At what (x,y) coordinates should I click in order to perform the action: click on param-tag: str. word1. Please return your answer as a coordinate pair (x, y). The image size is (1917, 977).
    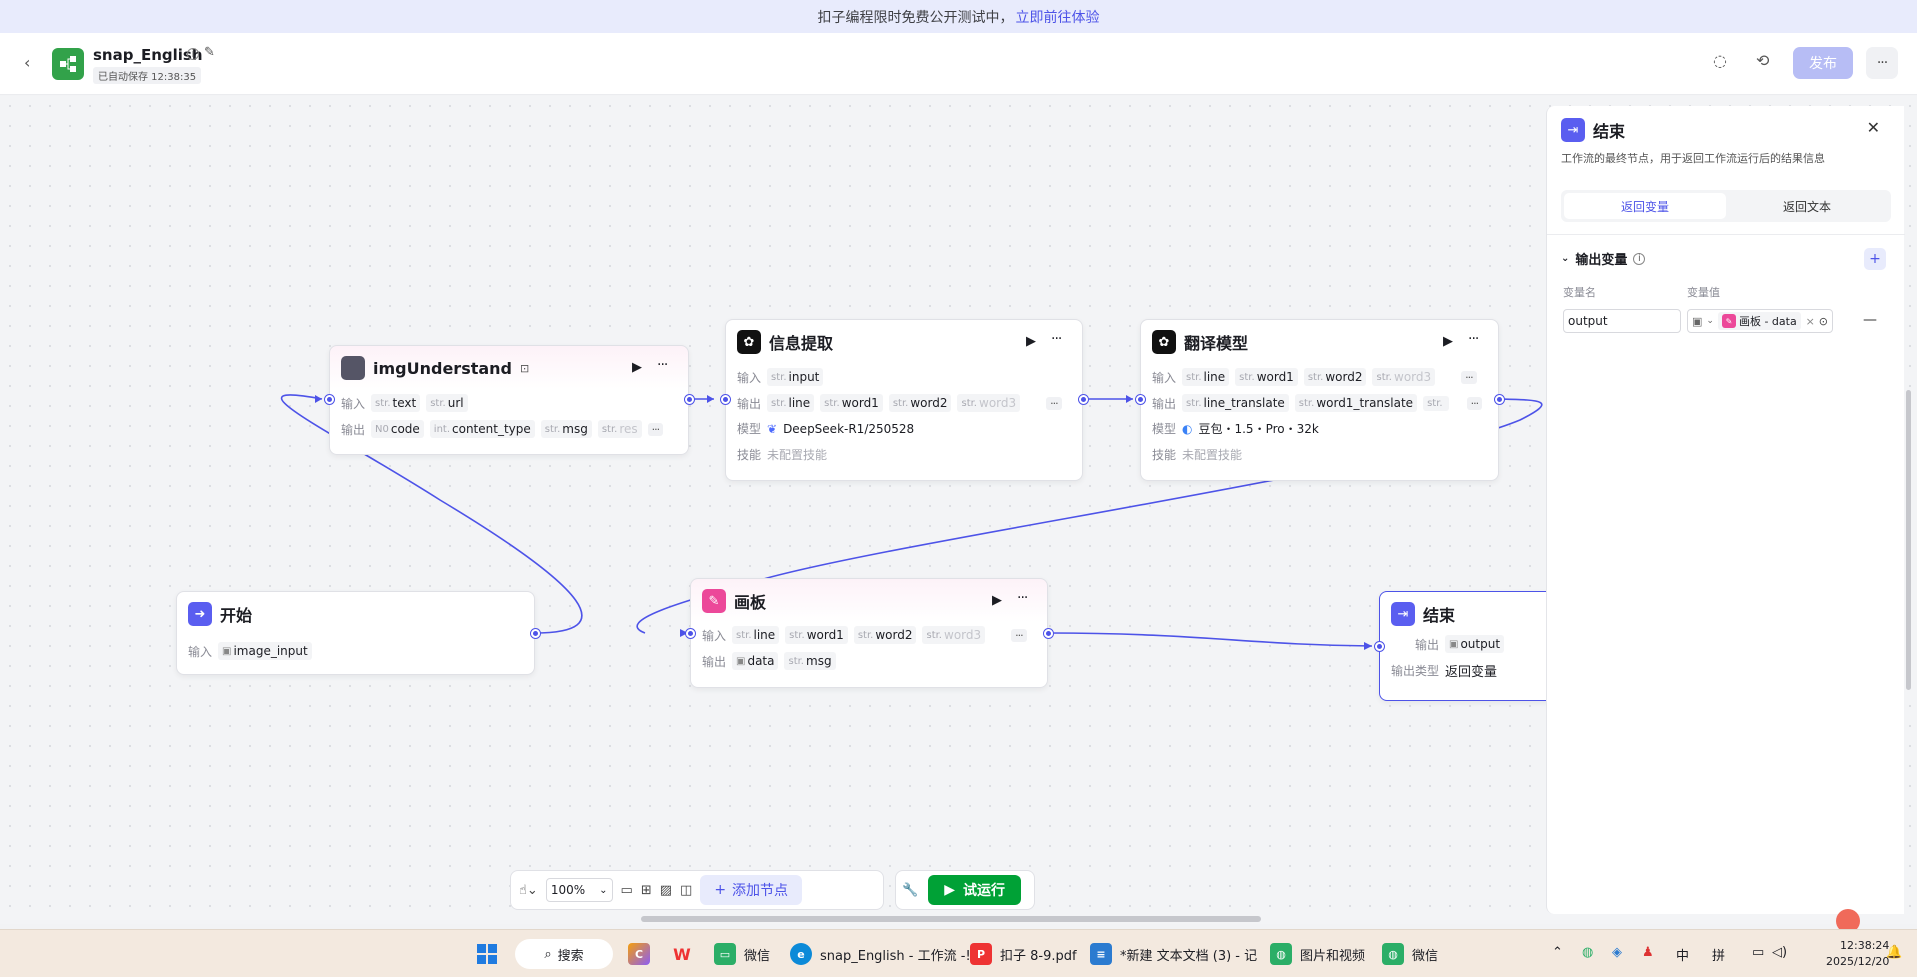
    Looking at the image, I should click on (1266, 377).